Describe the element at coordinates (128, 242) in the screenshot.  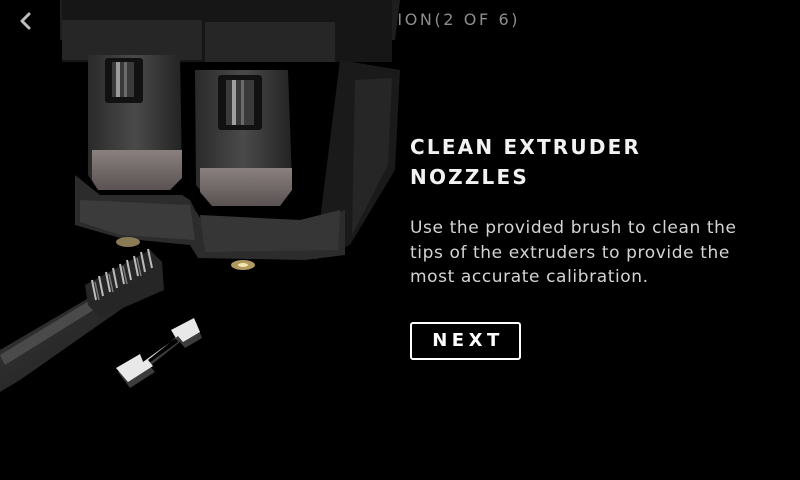
I see `left-nozzle` at that location.